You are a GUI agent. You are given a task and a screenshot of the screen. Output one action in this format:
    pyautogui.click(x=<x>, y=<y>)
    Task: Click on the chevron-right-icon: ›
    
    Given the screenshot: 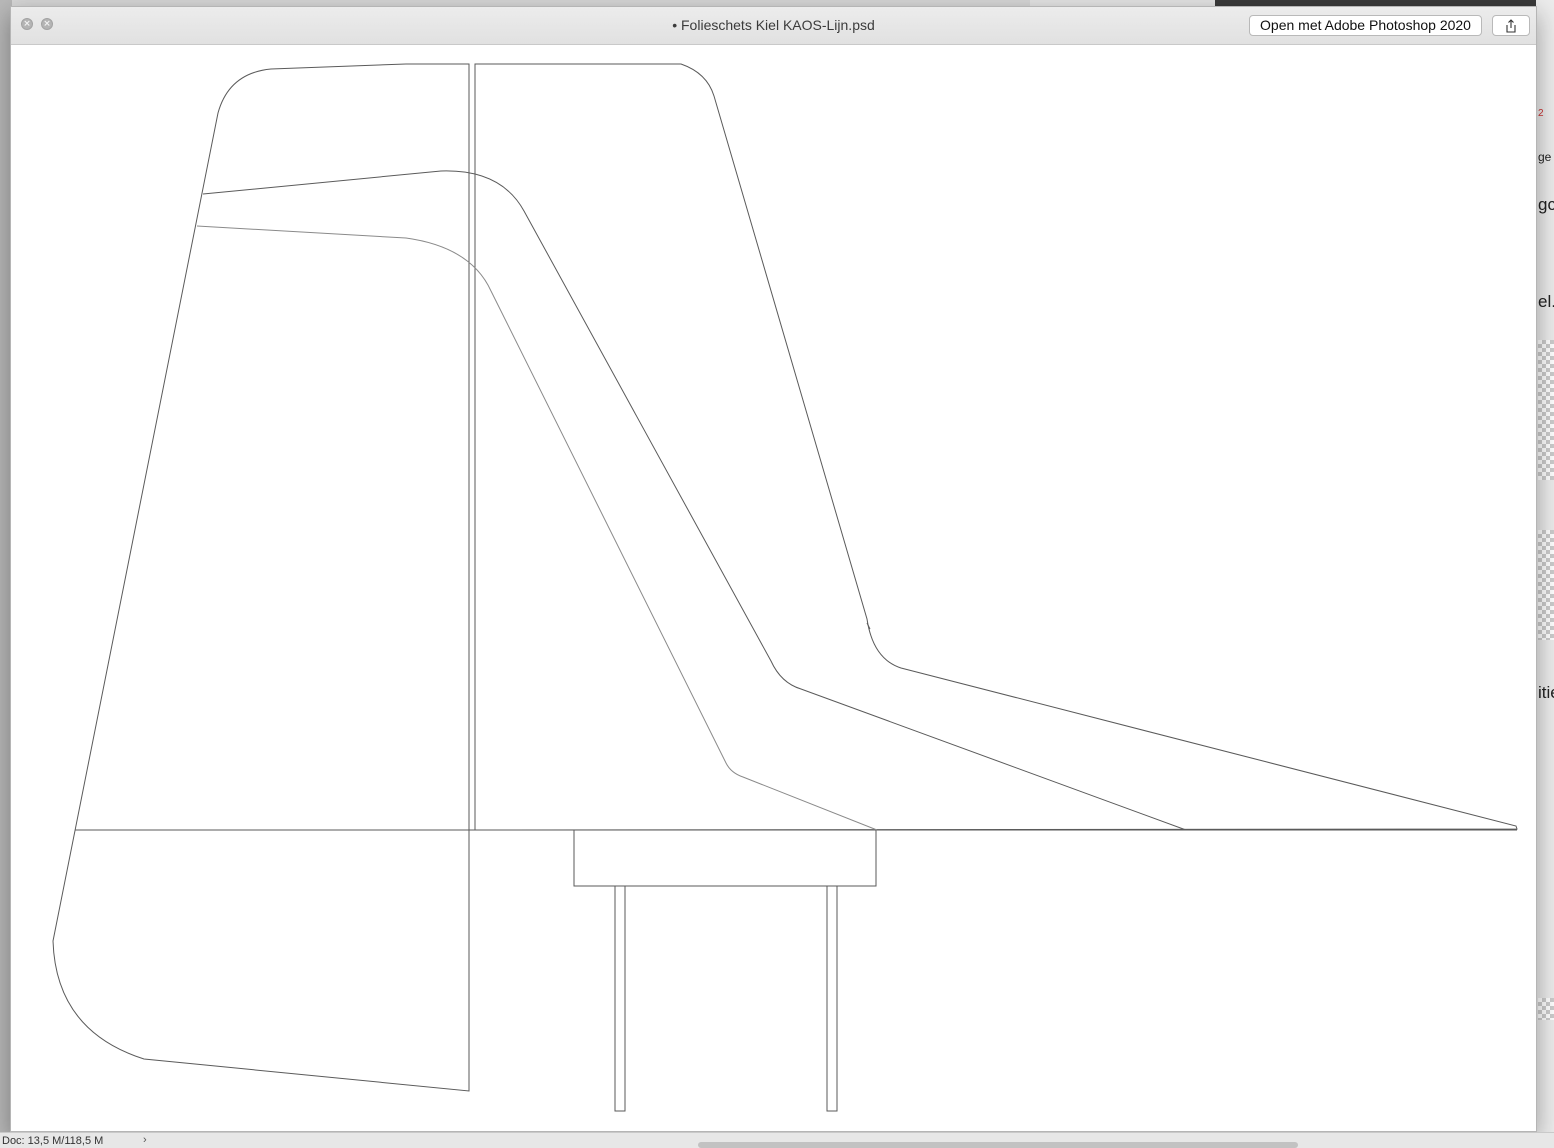 What is the action you would take?
    pyautogui.click(x=145, y=1140)
    